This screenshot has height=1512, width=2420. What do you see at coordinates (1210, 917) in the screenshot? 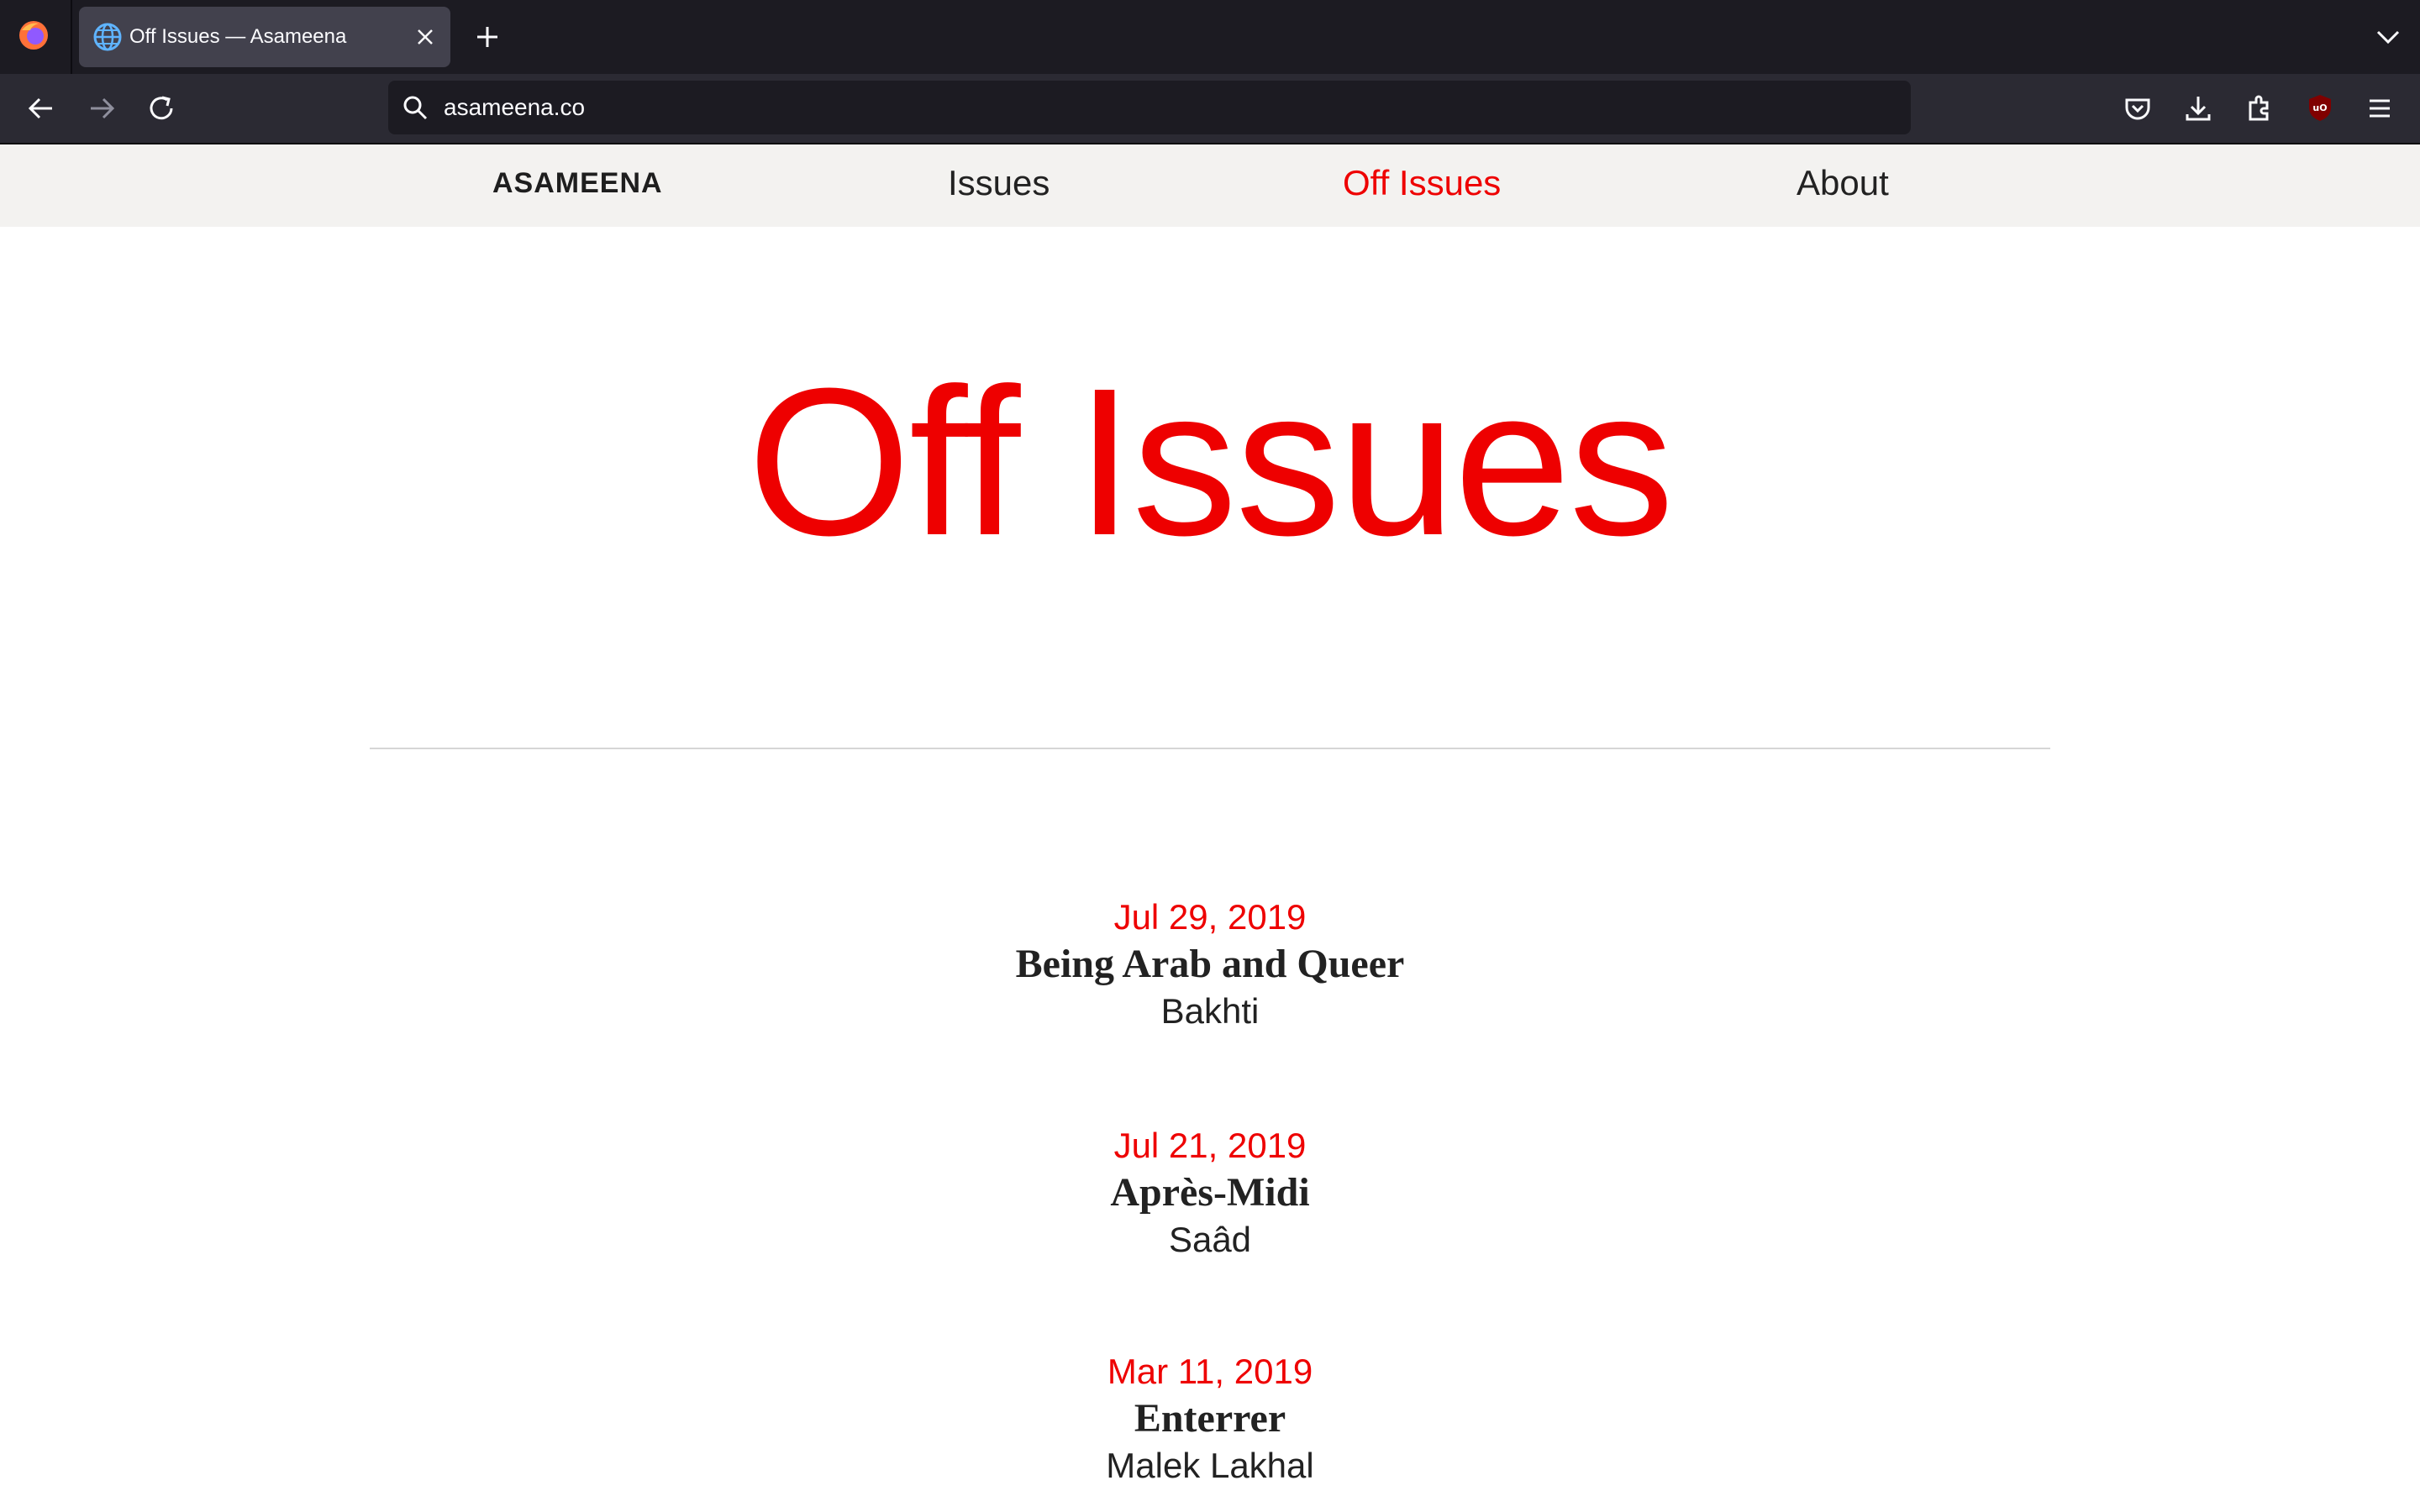
I see `post-date: Jul 29, 2019` at bounding box center [1210, 917].